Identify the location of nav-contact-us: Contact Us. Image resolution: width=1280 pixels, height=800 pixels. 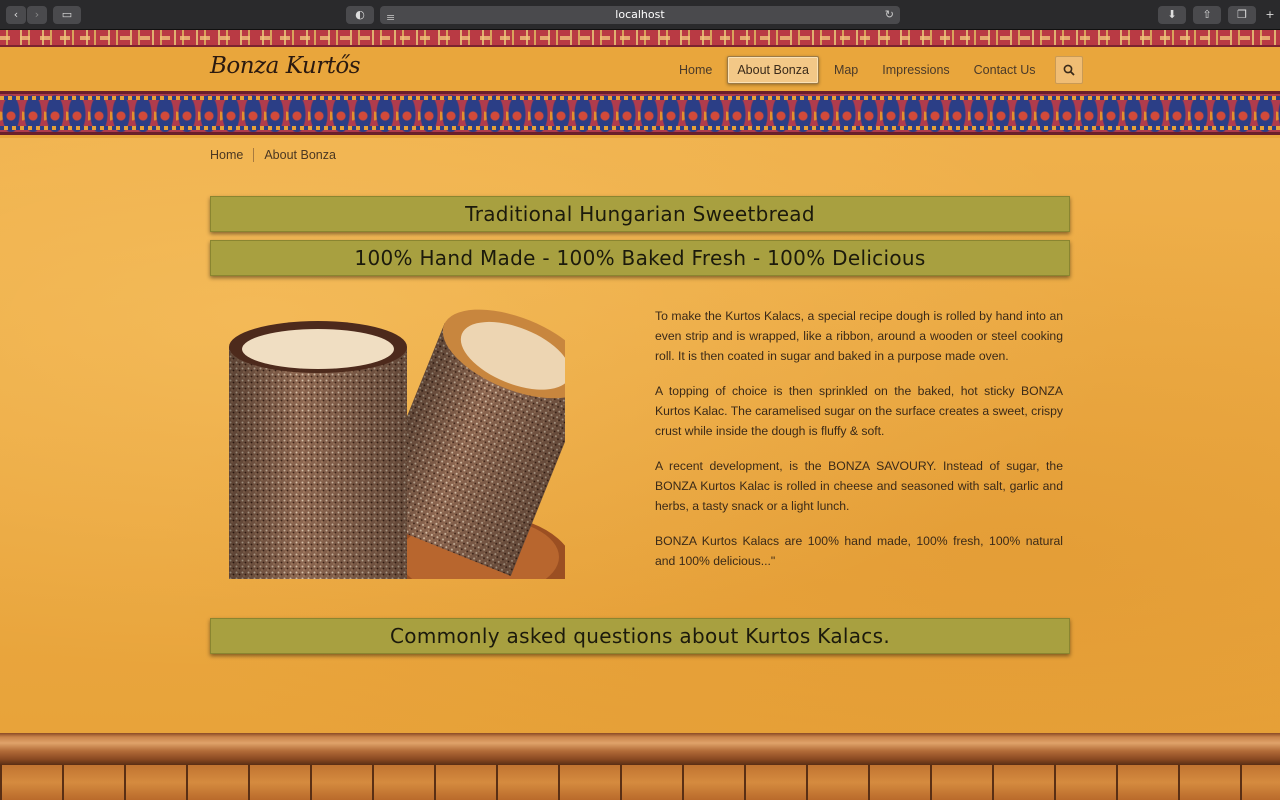
(1005, 70).